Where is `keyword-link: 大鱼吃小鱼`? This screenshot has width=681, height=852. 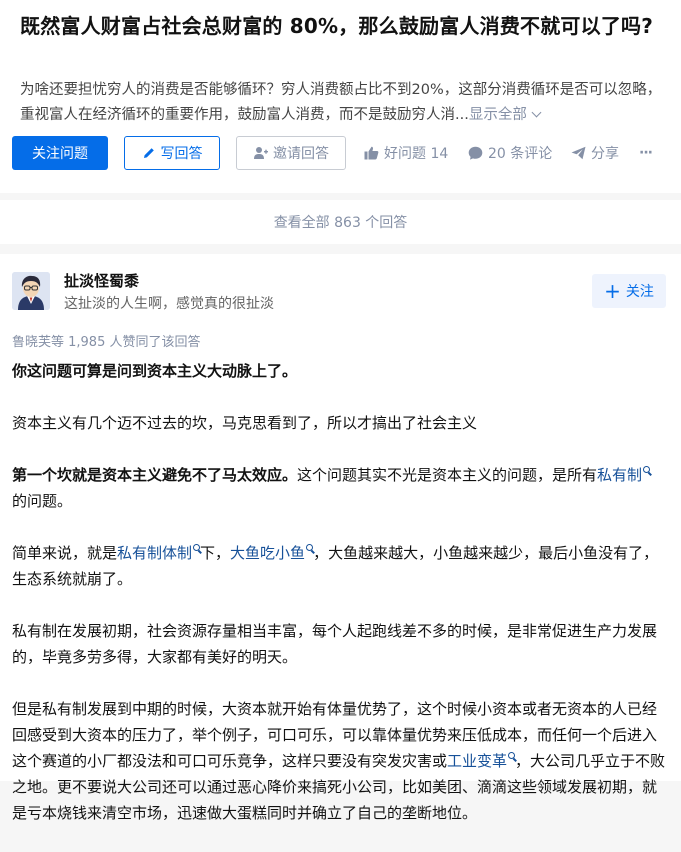
keyword-link: 大鱼吃小鱼 is located at coordinates (272, 553).